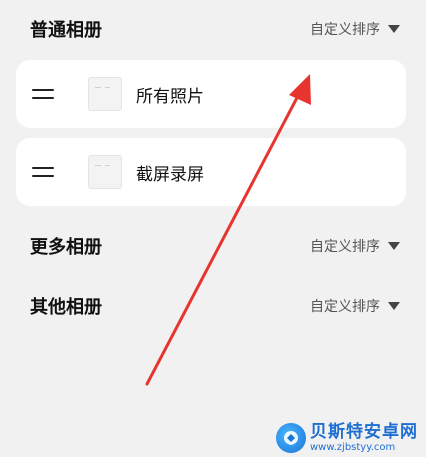 The image size is (426, 457). What do you see at coordinates (66, 247) in the screenshot?
I see `more-albums-title: 更多相册` at bounding box center [66, 247].